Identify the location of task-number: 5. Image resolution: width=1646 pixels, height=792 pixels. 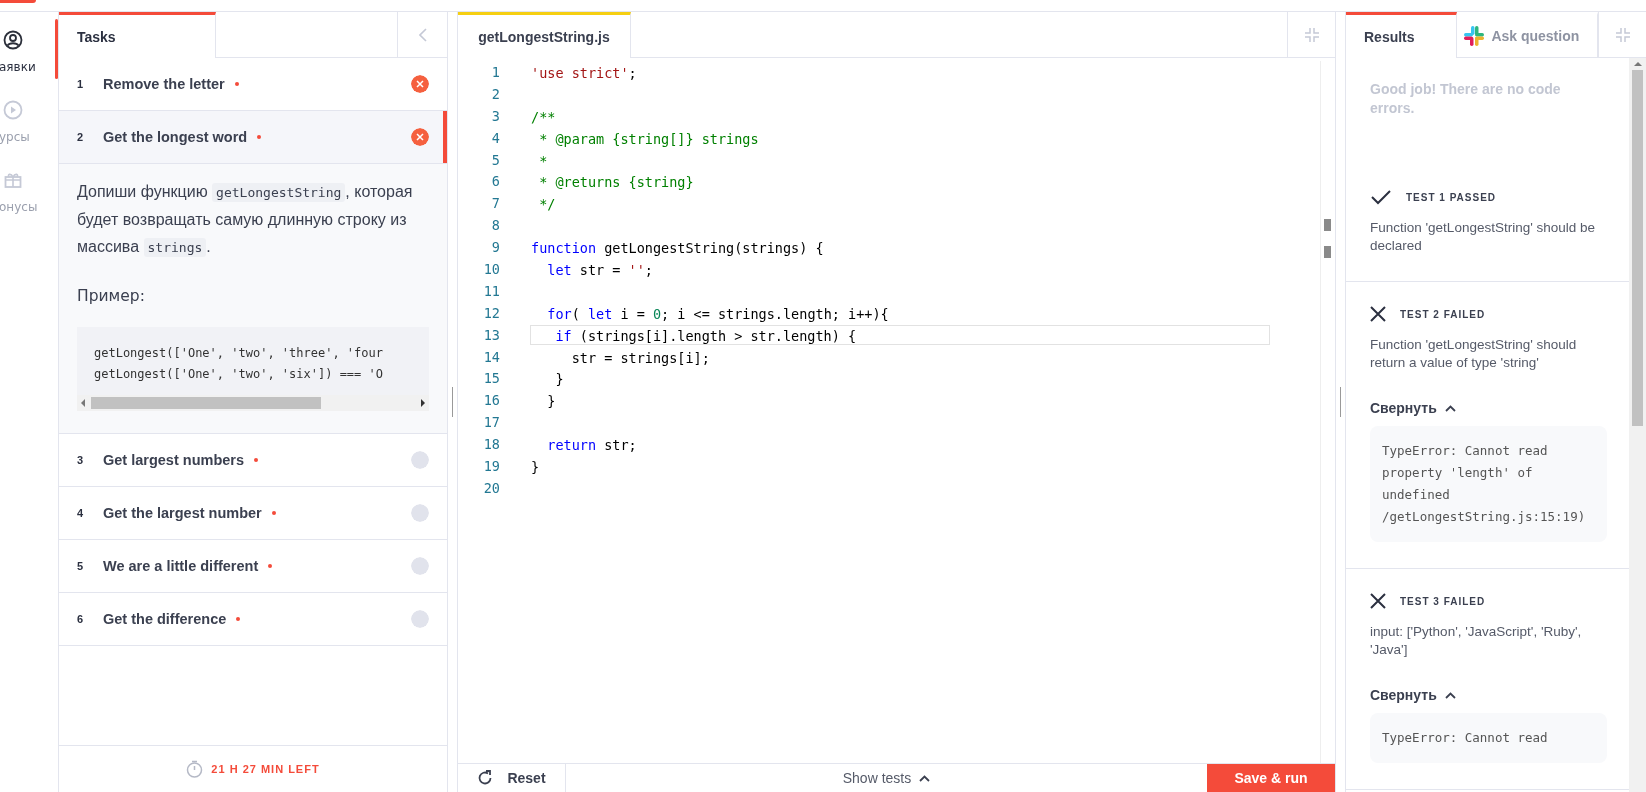
(81, 566).